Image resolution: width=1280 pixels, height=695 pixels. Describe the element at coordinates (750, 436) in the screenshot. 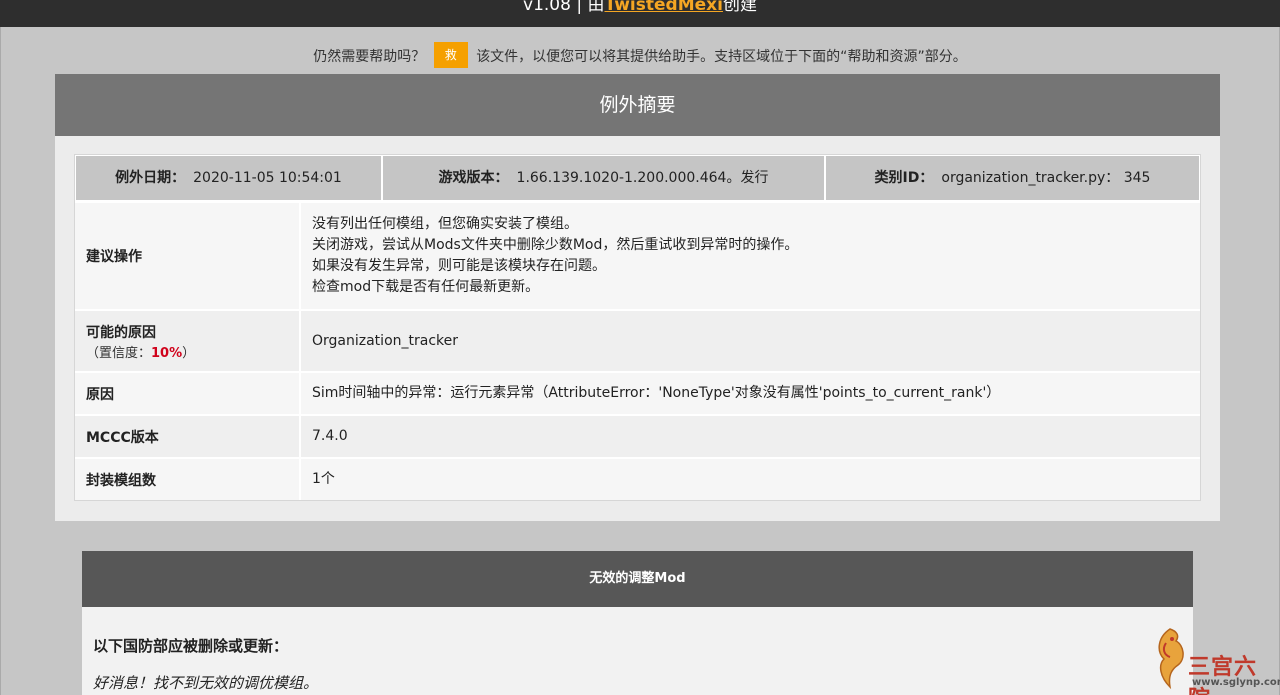

I see `mccc-version-value: 7.4.0` at that location.